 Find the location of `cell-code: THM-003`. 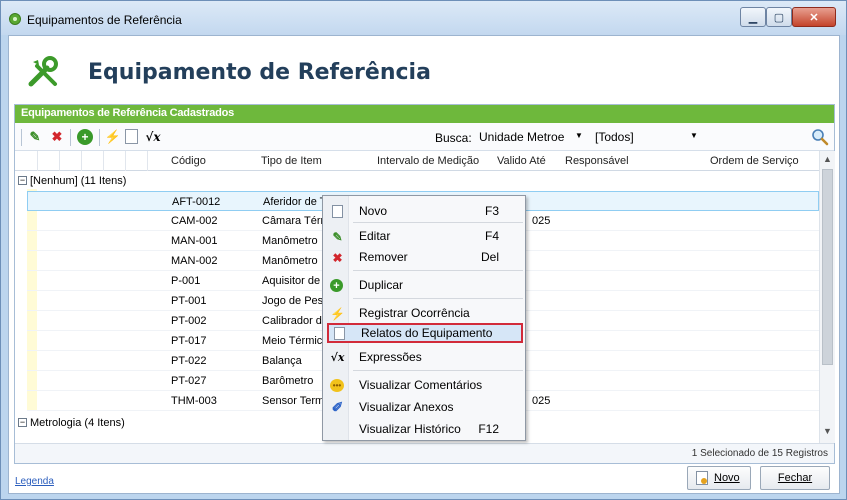

cell-code: THM-003 is located at coordinates (194, 401).